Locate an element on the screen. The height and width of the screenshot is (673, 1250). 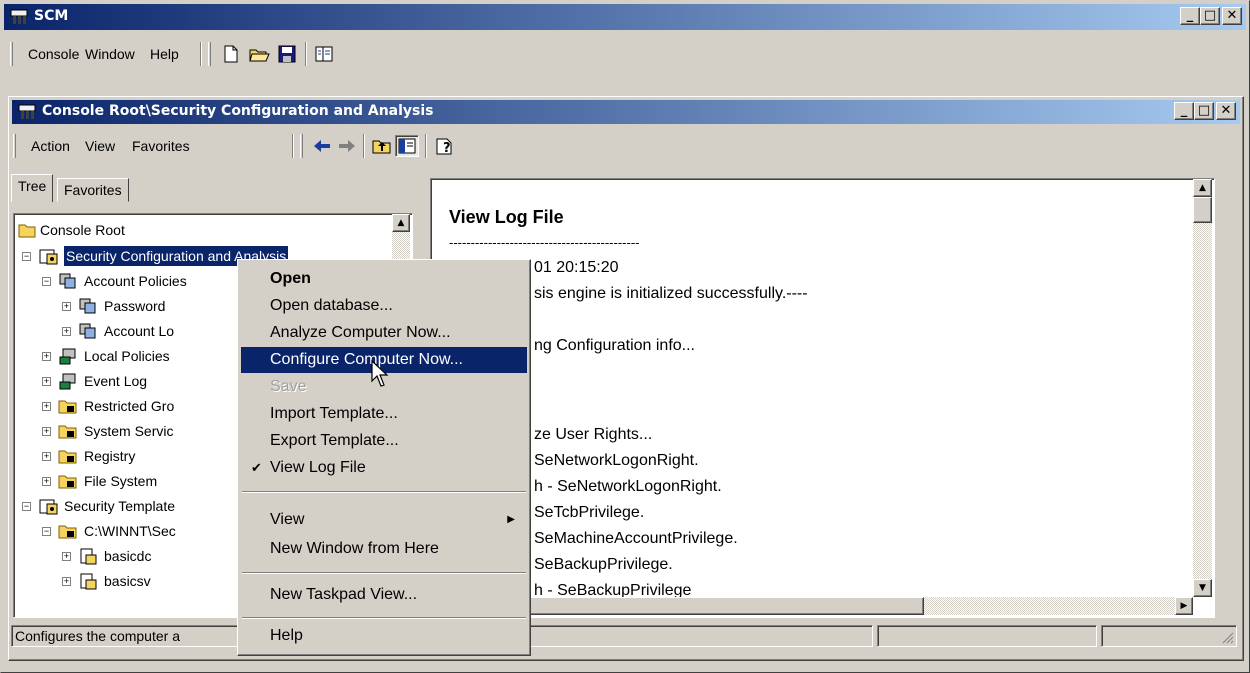
tree-scroll-up-button: ▲ is located at coordinates (401, 223).